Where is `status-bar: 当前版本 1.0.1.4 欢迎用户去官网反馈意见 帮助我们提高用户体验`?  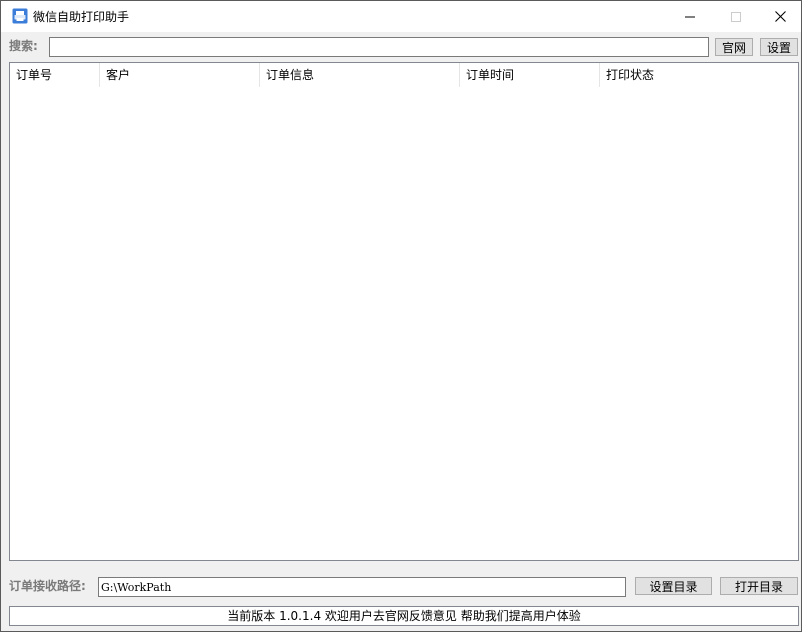
status-bar: 当前版本 1.0.1.4 欢迎用户去官网反馈意见 帮助我们提高用户体验 is located at coordinates (404, 616).